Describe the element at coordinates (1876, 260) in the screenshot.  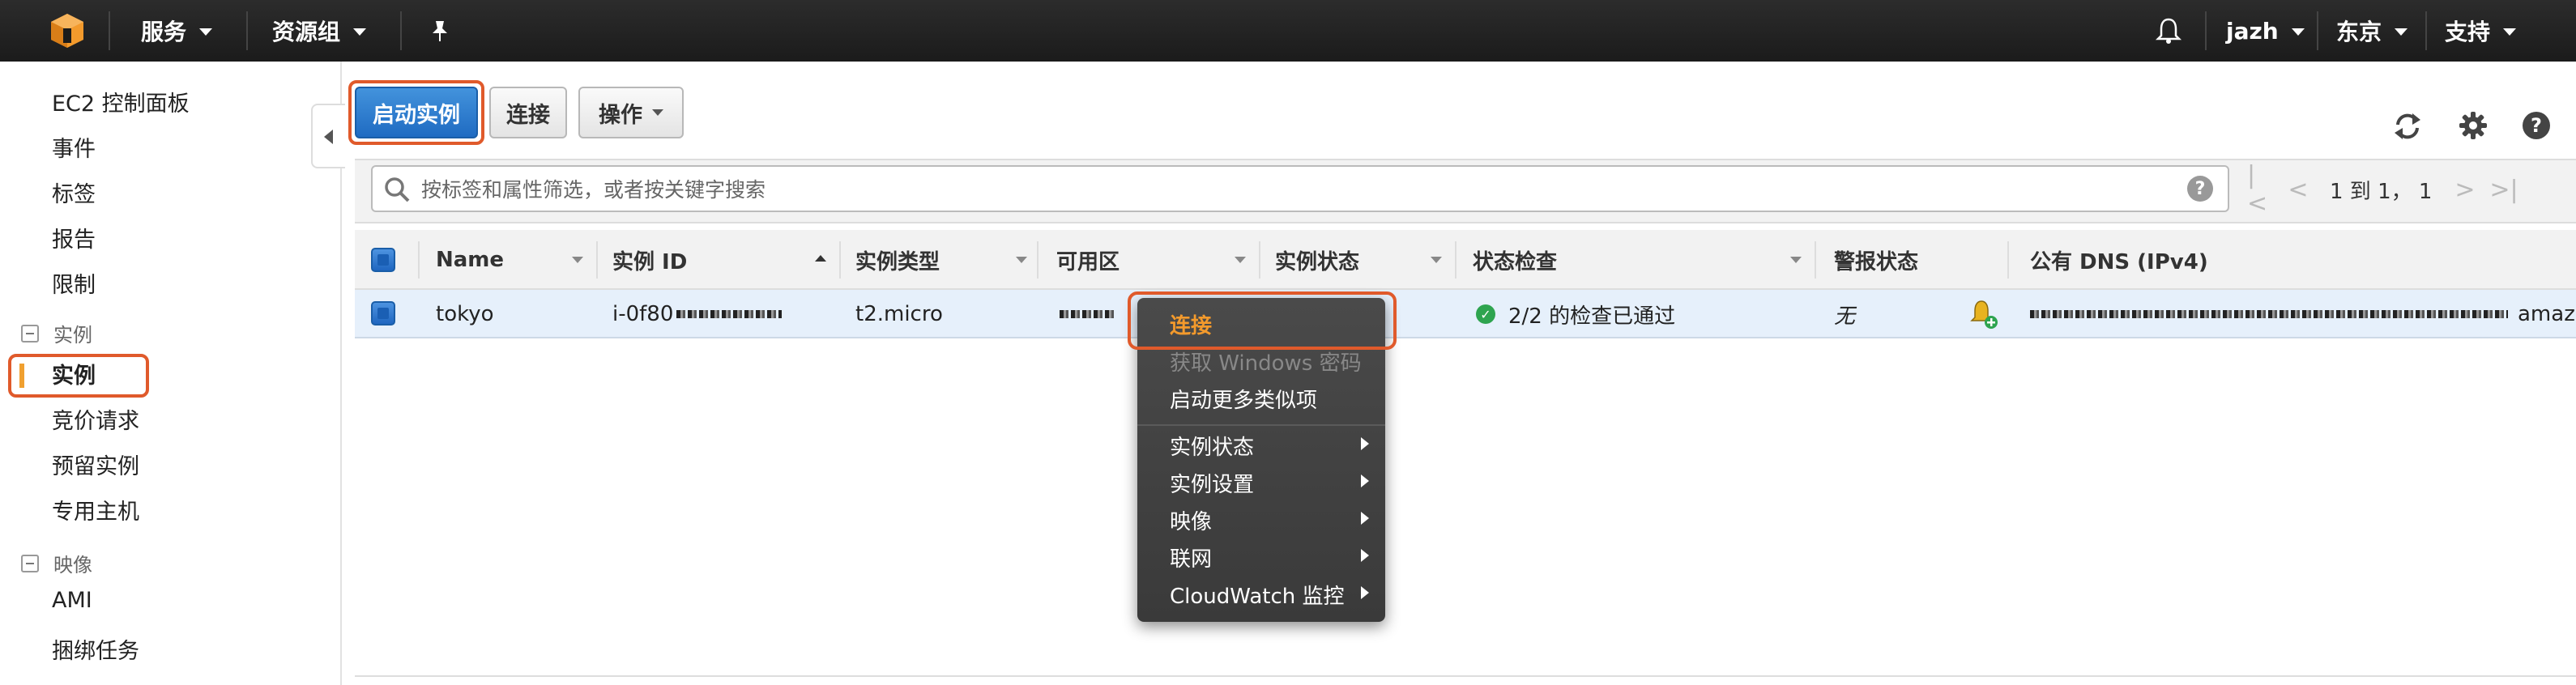
I see `column-header-alarm-status: 警报状态` at that location.